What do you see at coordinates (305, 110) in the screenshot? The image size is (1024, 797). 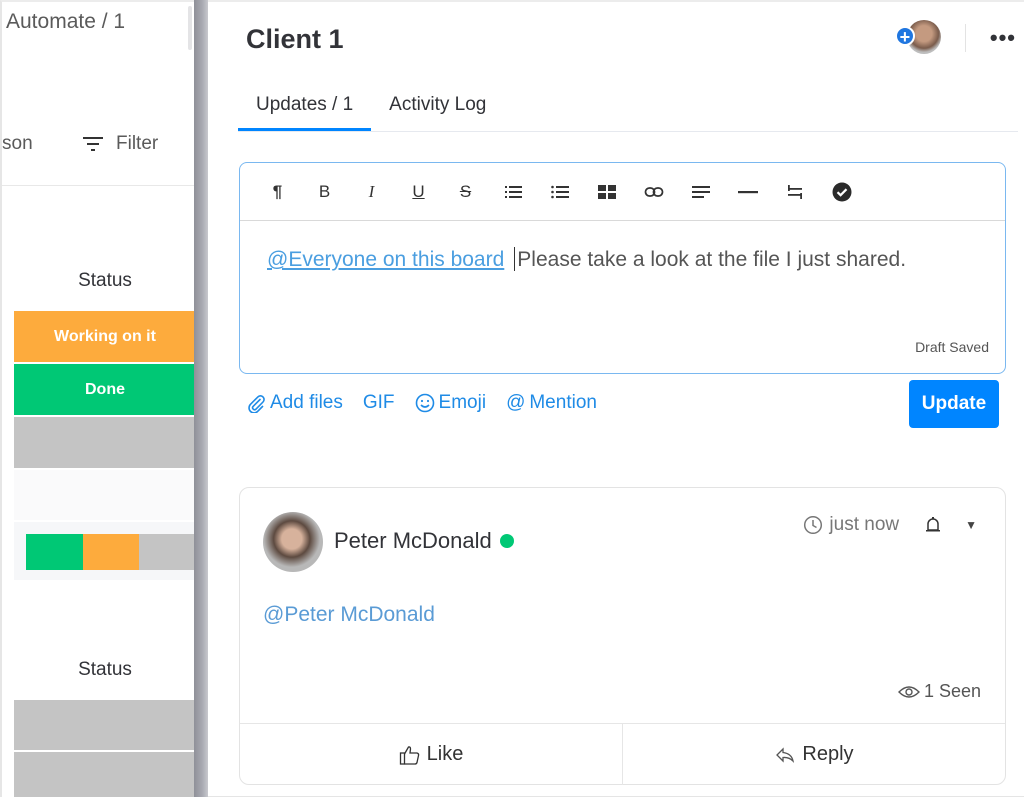 I see `tab-updates: Updates / 1` at bounding box center [305, 110].